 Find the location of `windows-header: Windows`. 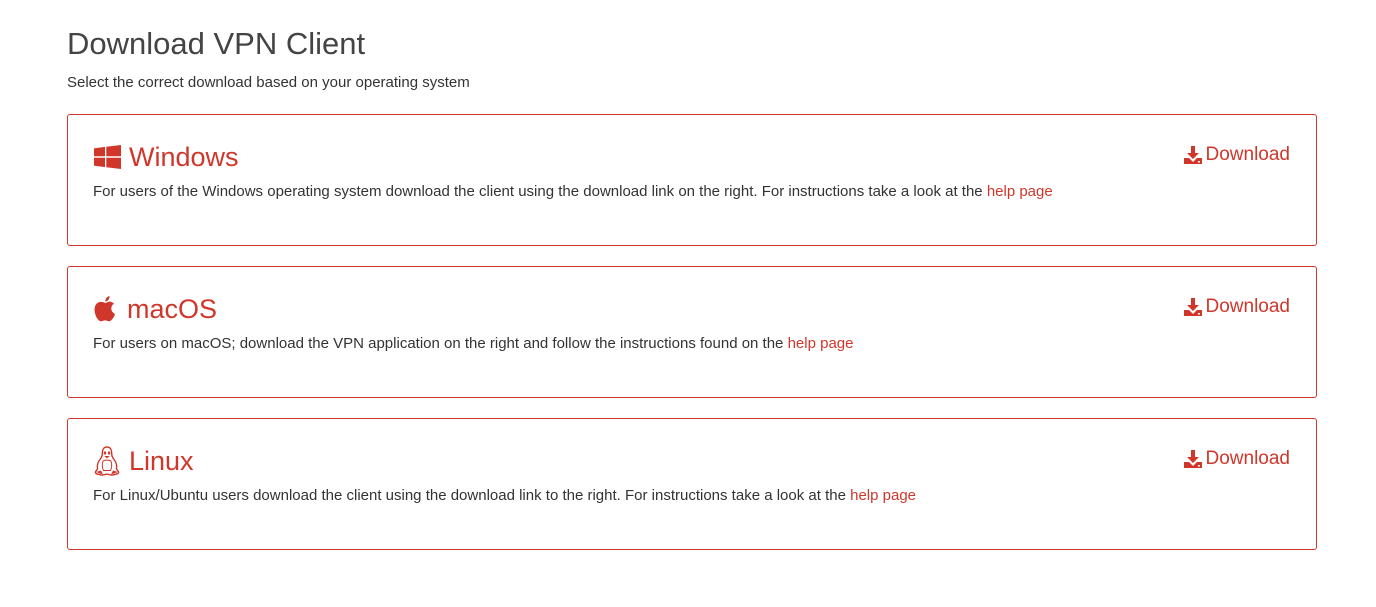

windows-header: Windows is located at coordinates (166, 157).